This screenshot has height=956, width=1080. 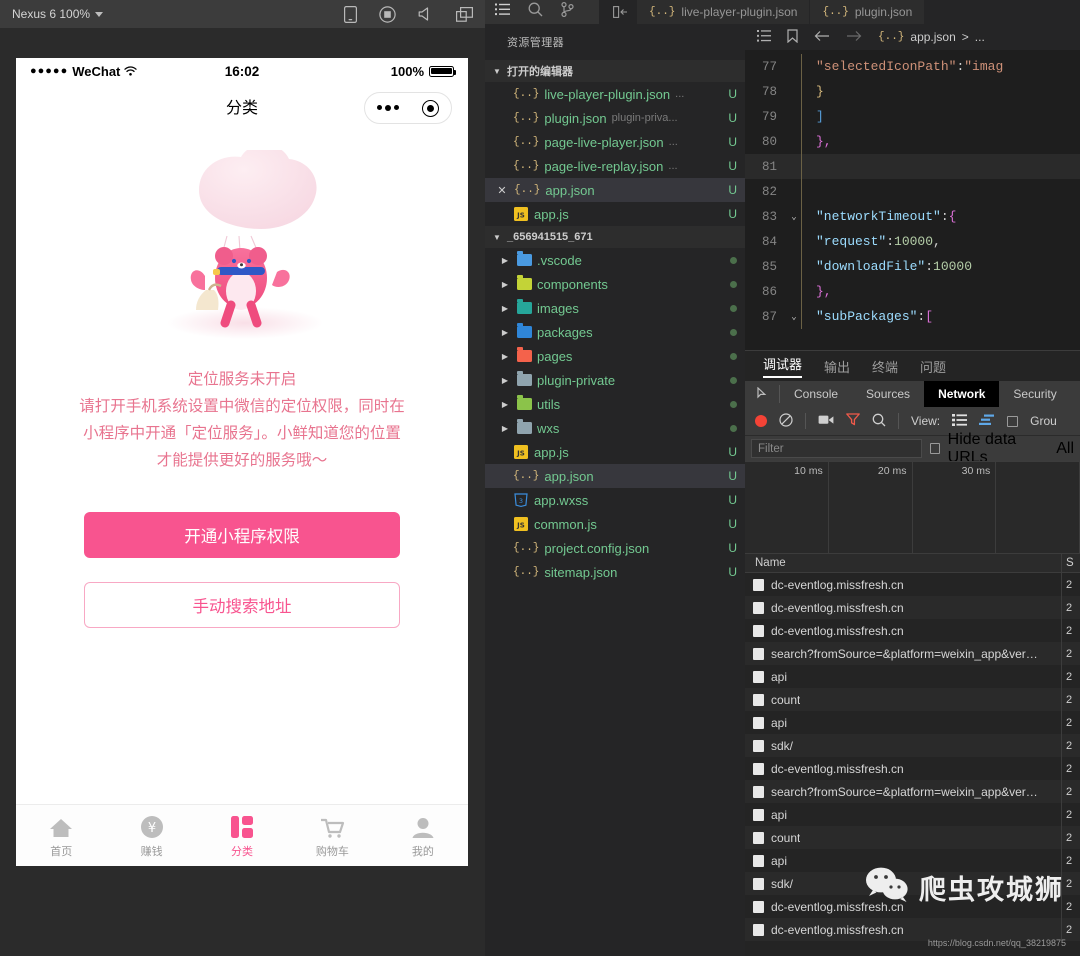 What do you see at coordinates (615, 476) in the screenshot?
I see `tree-row: {..} app.json U` at bounding box center [615, 476].